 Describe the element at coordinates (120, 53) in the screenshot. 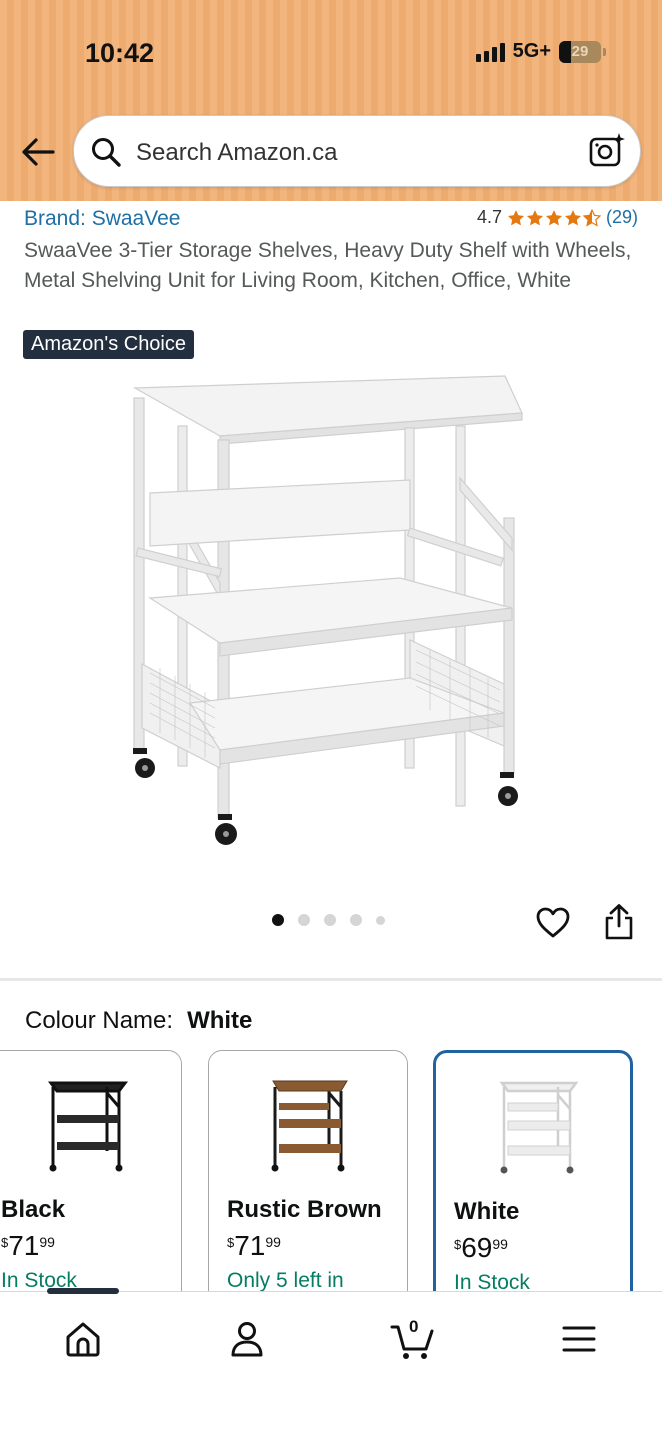

I see `status-time: 10:42` at that location.